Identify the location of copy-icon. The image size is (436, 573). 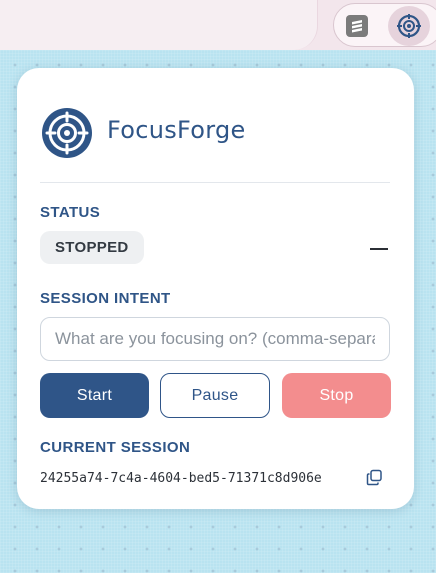
(374, 477).